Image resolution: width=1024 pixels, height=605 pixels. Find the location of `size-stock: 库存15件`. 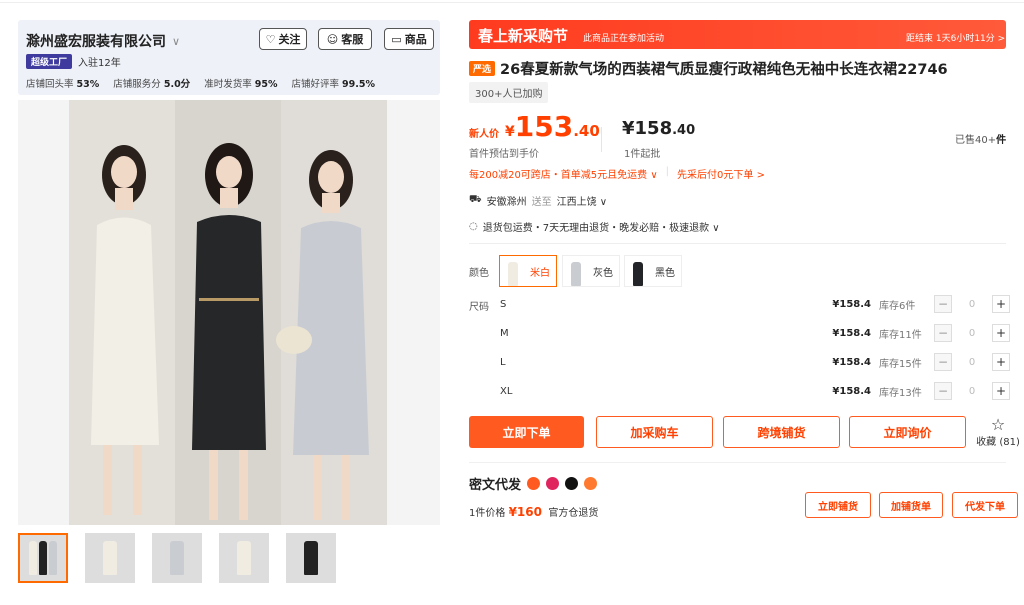

size-stock: 库存15件 is located at coordinates (900, 364).